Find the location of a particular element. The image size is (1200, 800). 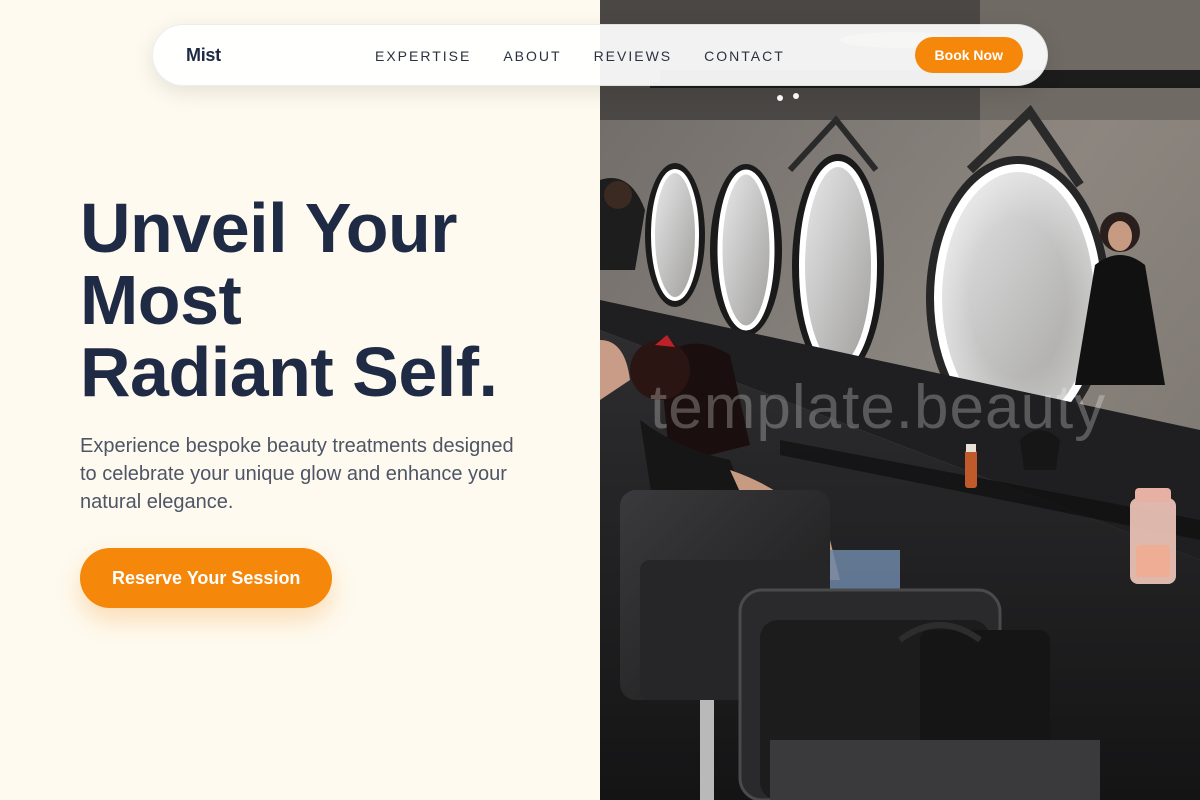

brand-logo: Mist is located at coordinates (203, 55).